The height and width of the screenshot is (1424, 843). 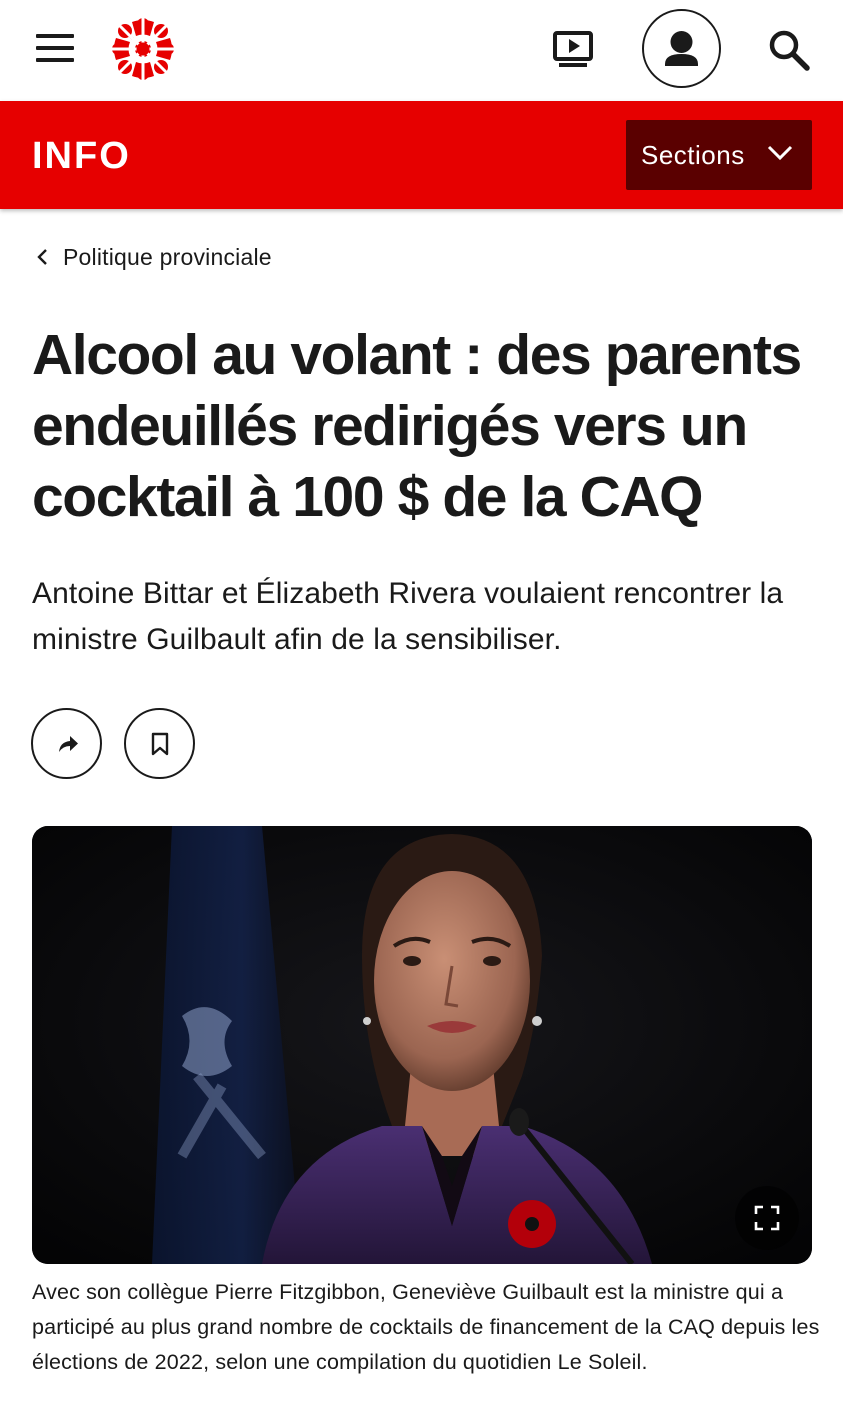 I want to click on share-button, so click(x=66, y=743).